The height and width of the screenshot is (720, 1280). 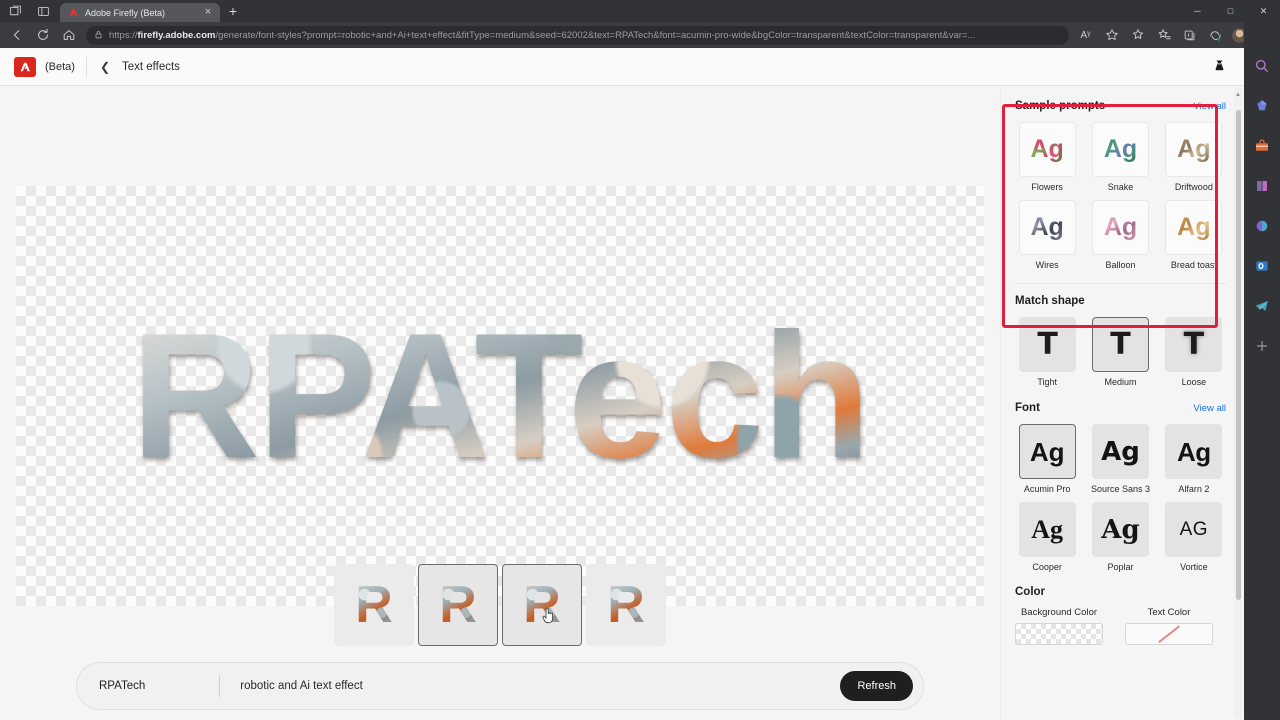 What do you see at coordinates (1120, 408) in the screenshot?
I see `font-header: Font View all` at bounding box center [1120, 408].